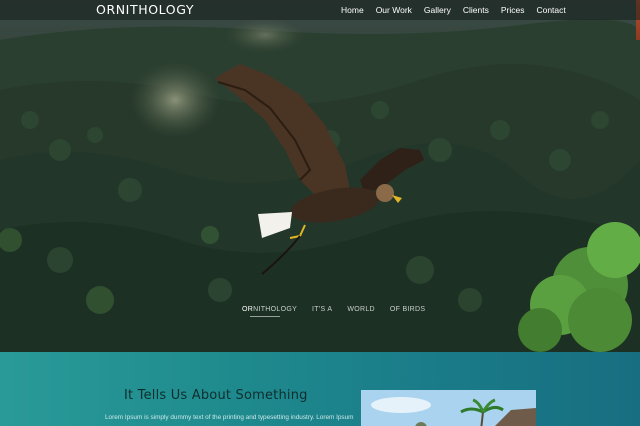  Describe the element at coordinates (394, 10) in the screenshot. I see `nav-our-work: Our Work` at that location.